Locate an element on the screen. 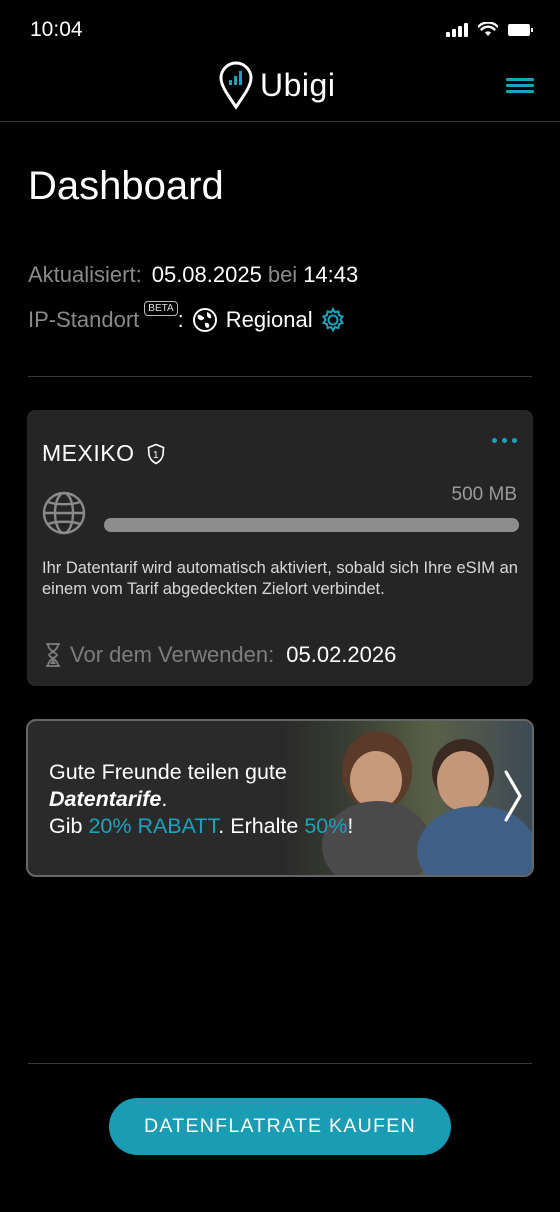 This screenshot has height=1212, width=560. status-bar: 10:04 is located at coordinates (280, 30).